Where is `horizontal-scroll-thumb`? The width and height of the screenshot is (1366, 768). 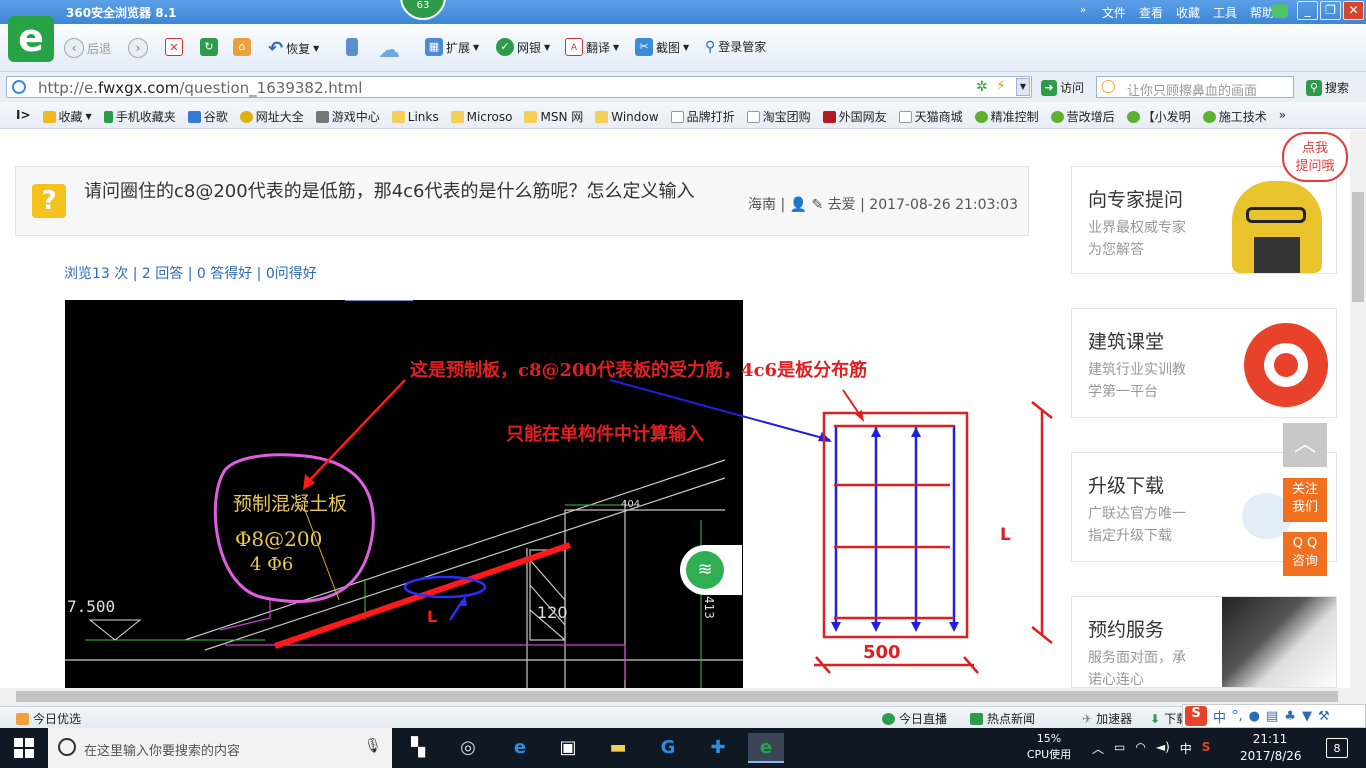 horizontal-scroll-thumb is located at coordinates (677, 696).